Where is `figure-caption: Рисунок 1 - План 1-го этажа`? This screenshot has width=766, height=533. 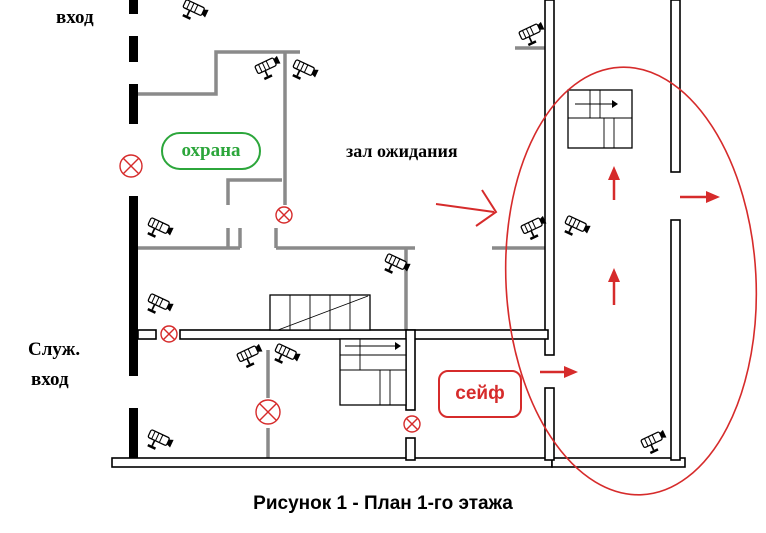 figure-caption: Рисунок 1 - План 1-го этажа is located at coordinates (383, 503).